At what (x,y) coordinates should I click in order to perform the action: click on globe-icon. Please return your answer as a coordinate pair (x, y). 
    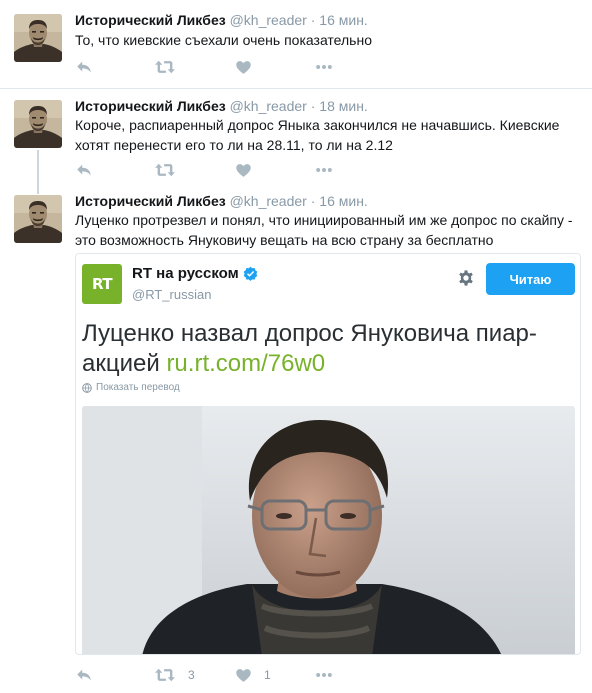
    Looking at the image, I should click on (87, 387).